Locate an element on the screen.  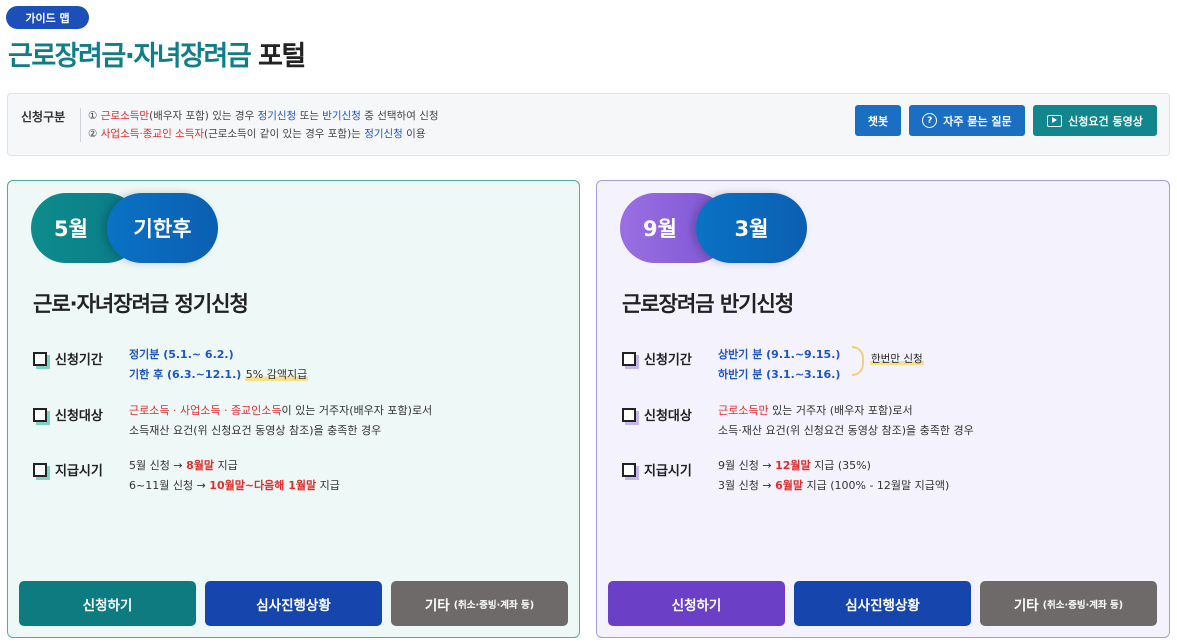
page-title: 근로장려금·자녀장려금 포털 is located at coordinates (157, 53).